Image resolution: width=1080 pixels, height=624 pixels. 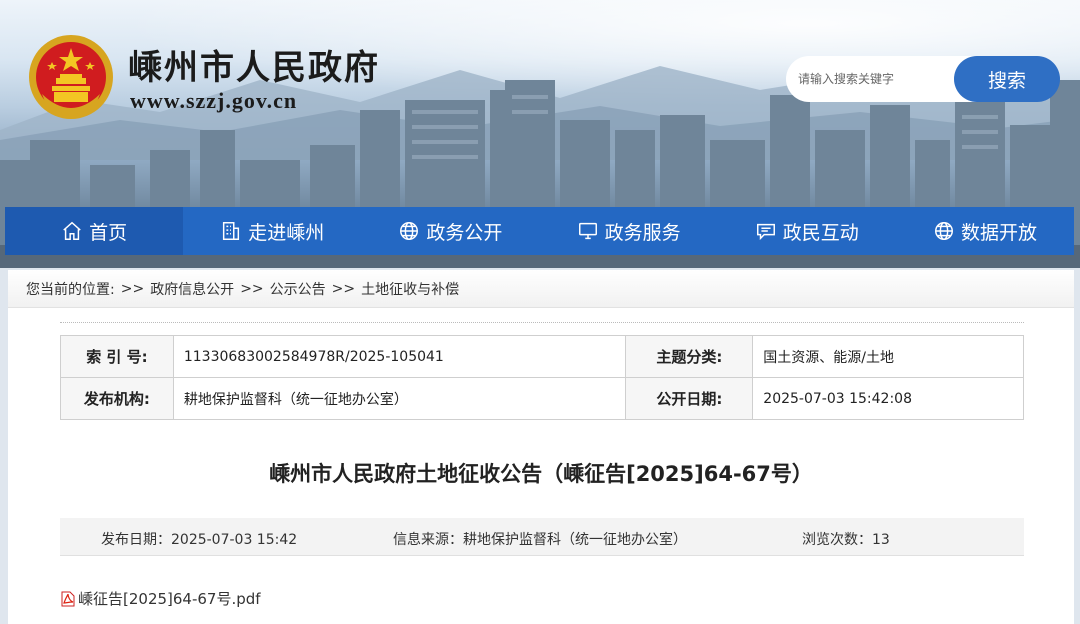 I want to click on nav-item-about: 走进嵊州, so click(x=272, y=231).